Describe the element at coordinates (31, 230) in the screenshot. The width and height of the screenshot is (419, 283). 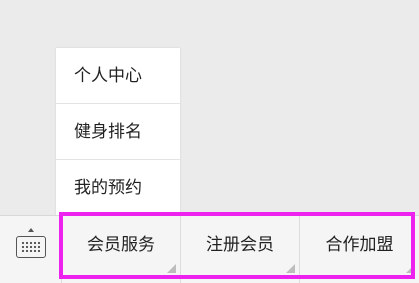
I see `caret-up-icon` at that location.